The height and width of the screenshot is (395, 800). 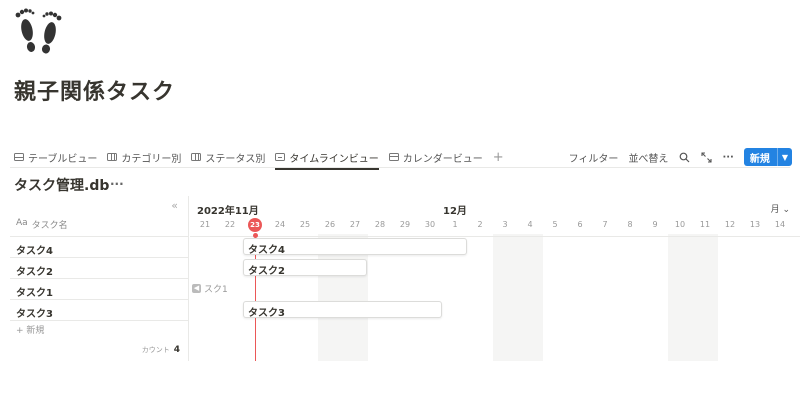 What do you see at coordinates (680, 224) in the screenshot?
I see `day-label: 10` at bounding box center [680, 224].